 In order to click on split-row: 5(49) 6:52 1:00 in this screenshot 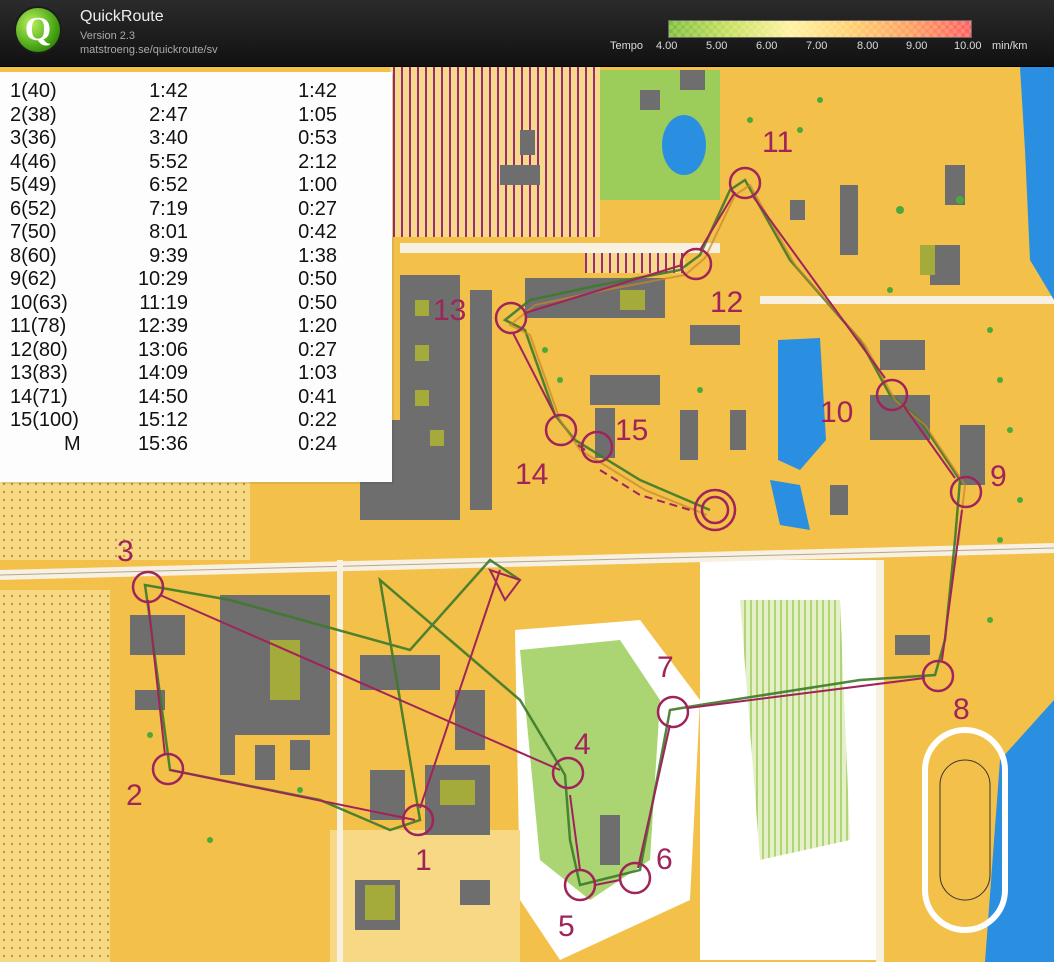, I will do `click(196, 185)`.